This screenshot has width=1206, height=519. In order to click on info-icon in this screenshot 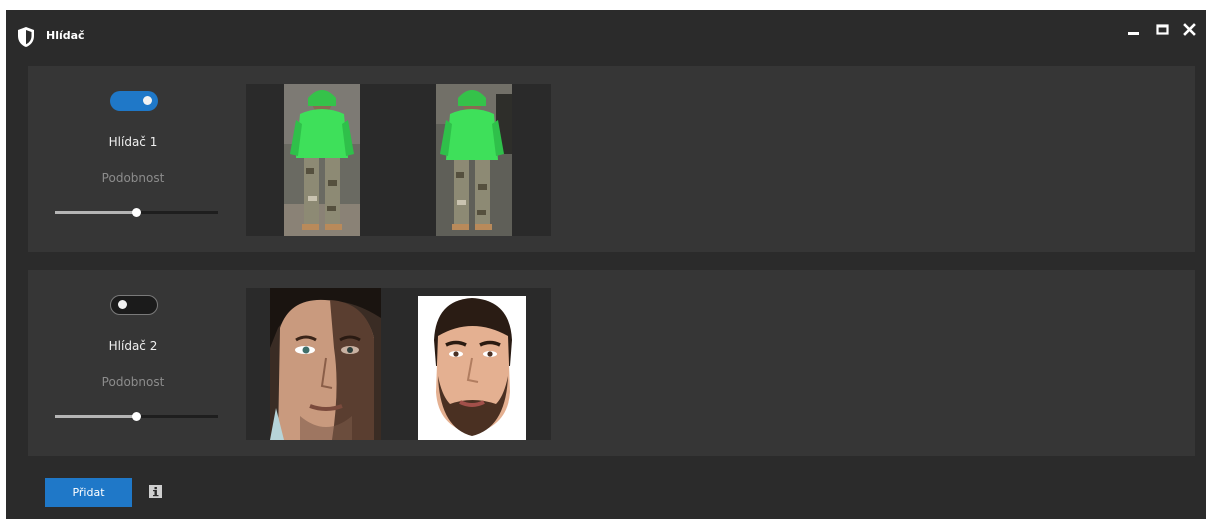, I will do `click(155, 491)`.